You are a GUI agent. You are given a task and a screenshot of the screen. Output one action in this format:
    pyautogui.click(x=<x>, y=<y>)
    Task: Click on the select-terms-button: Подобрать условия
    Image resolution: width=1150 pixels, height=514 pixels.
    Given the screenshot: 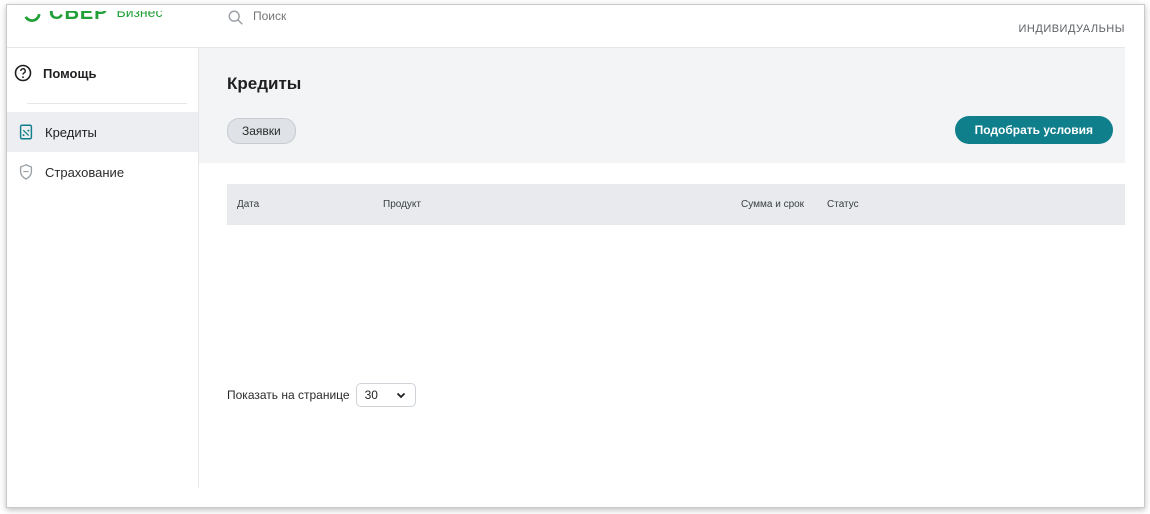 What is the action you would take?
    pyautogui.click(x=1033, y=130)
    